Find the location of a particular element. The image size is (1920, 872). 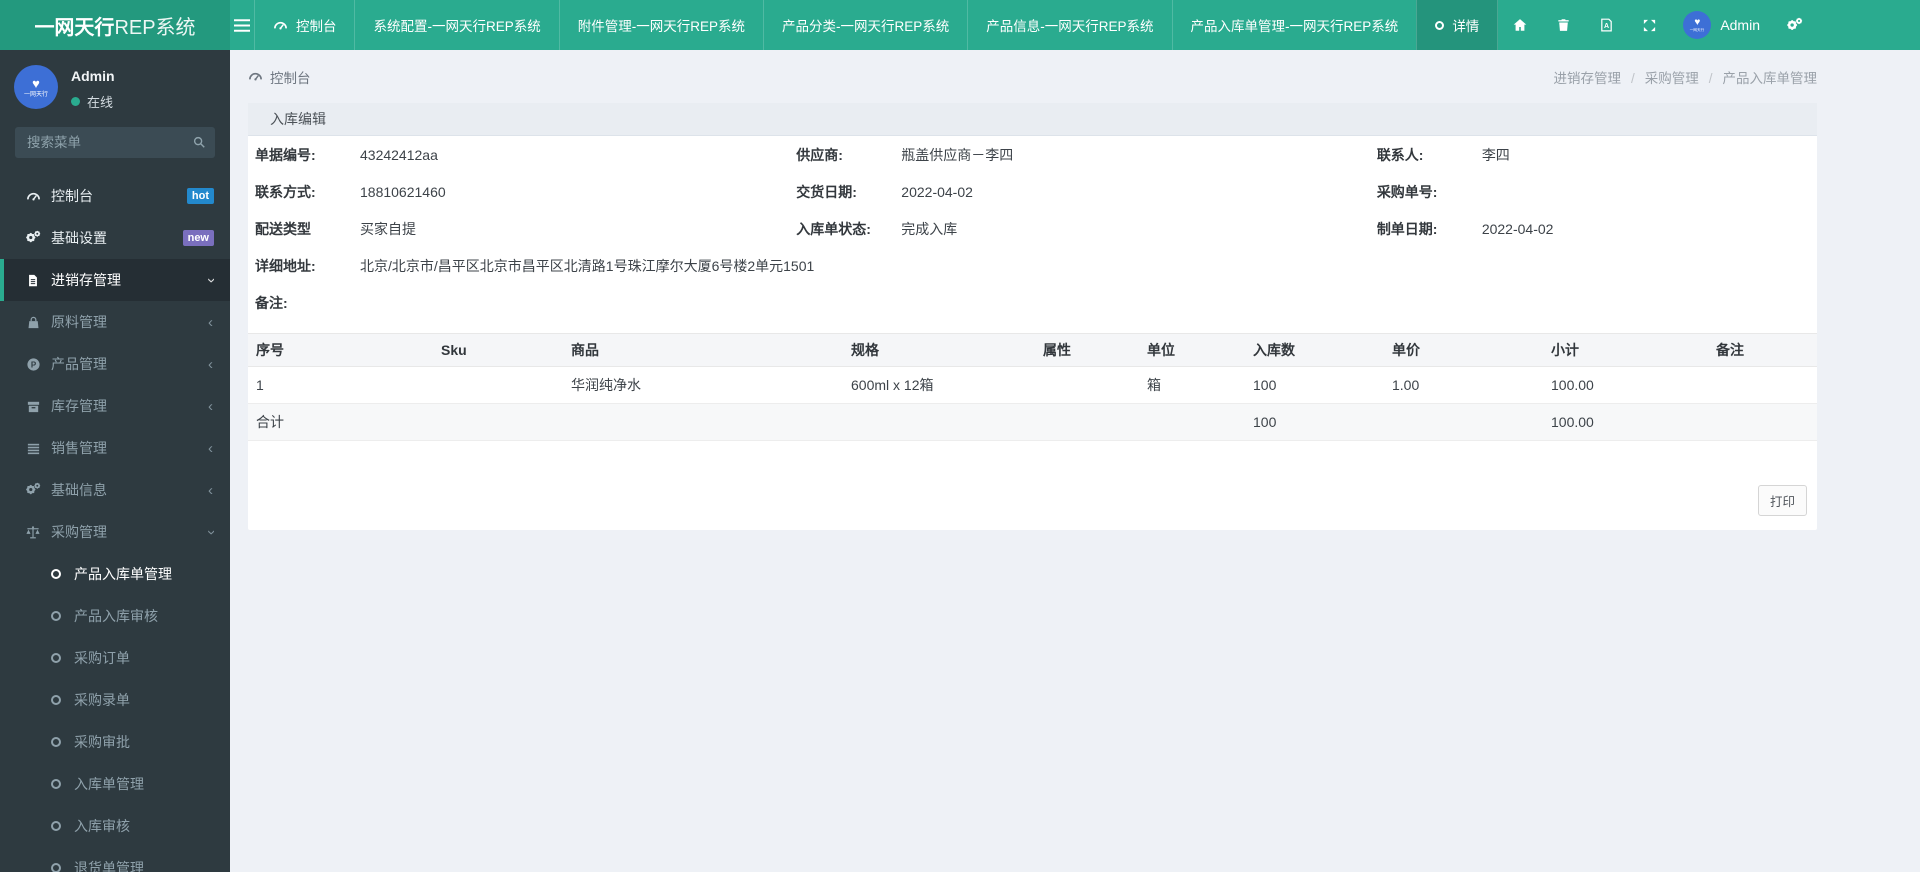

logo-text: 一网天行 is located at coordinates (35, 94).